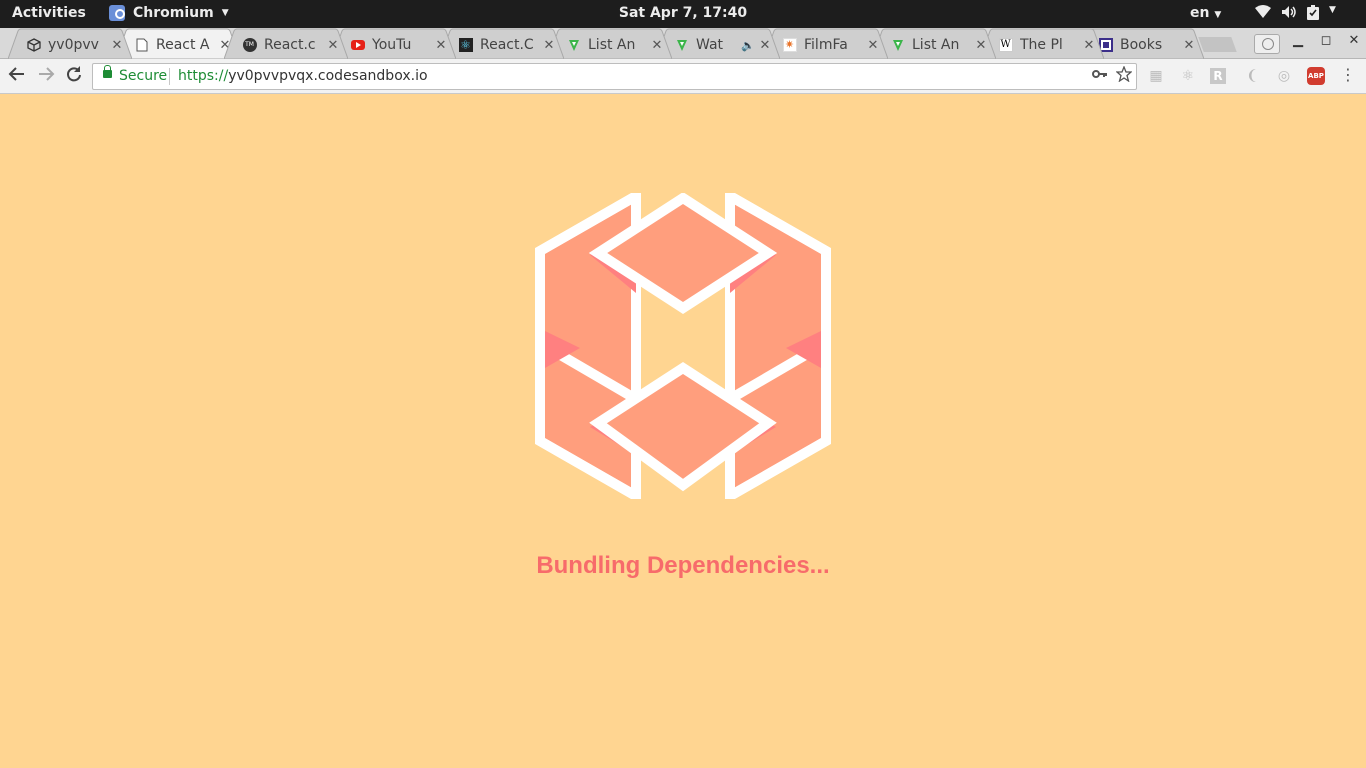 This screenshot has width=1366, height=768. Describe the element at coordinates (1298, 40) in the screenshot. I see `minimize-button: ▁` at that location.